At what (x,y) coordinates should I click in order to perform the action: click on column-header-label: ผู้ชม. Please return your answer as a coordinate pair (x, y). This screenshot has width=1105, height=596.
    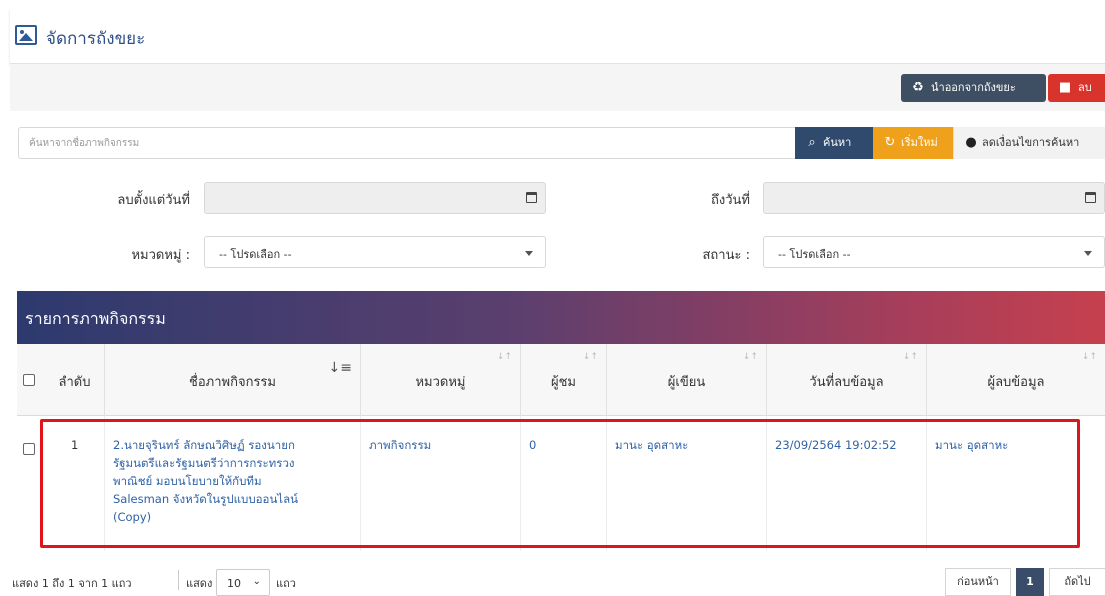
    Looking at the image, I should click on (563, 382).